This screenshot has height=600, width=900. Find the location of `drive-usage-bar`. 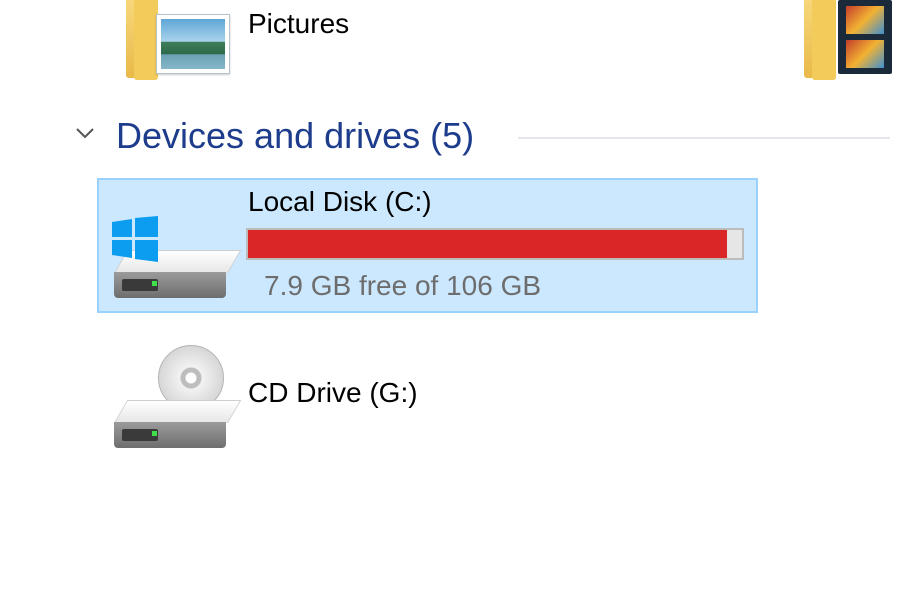

drive-usage-bar is located at coordinates (495, 244).